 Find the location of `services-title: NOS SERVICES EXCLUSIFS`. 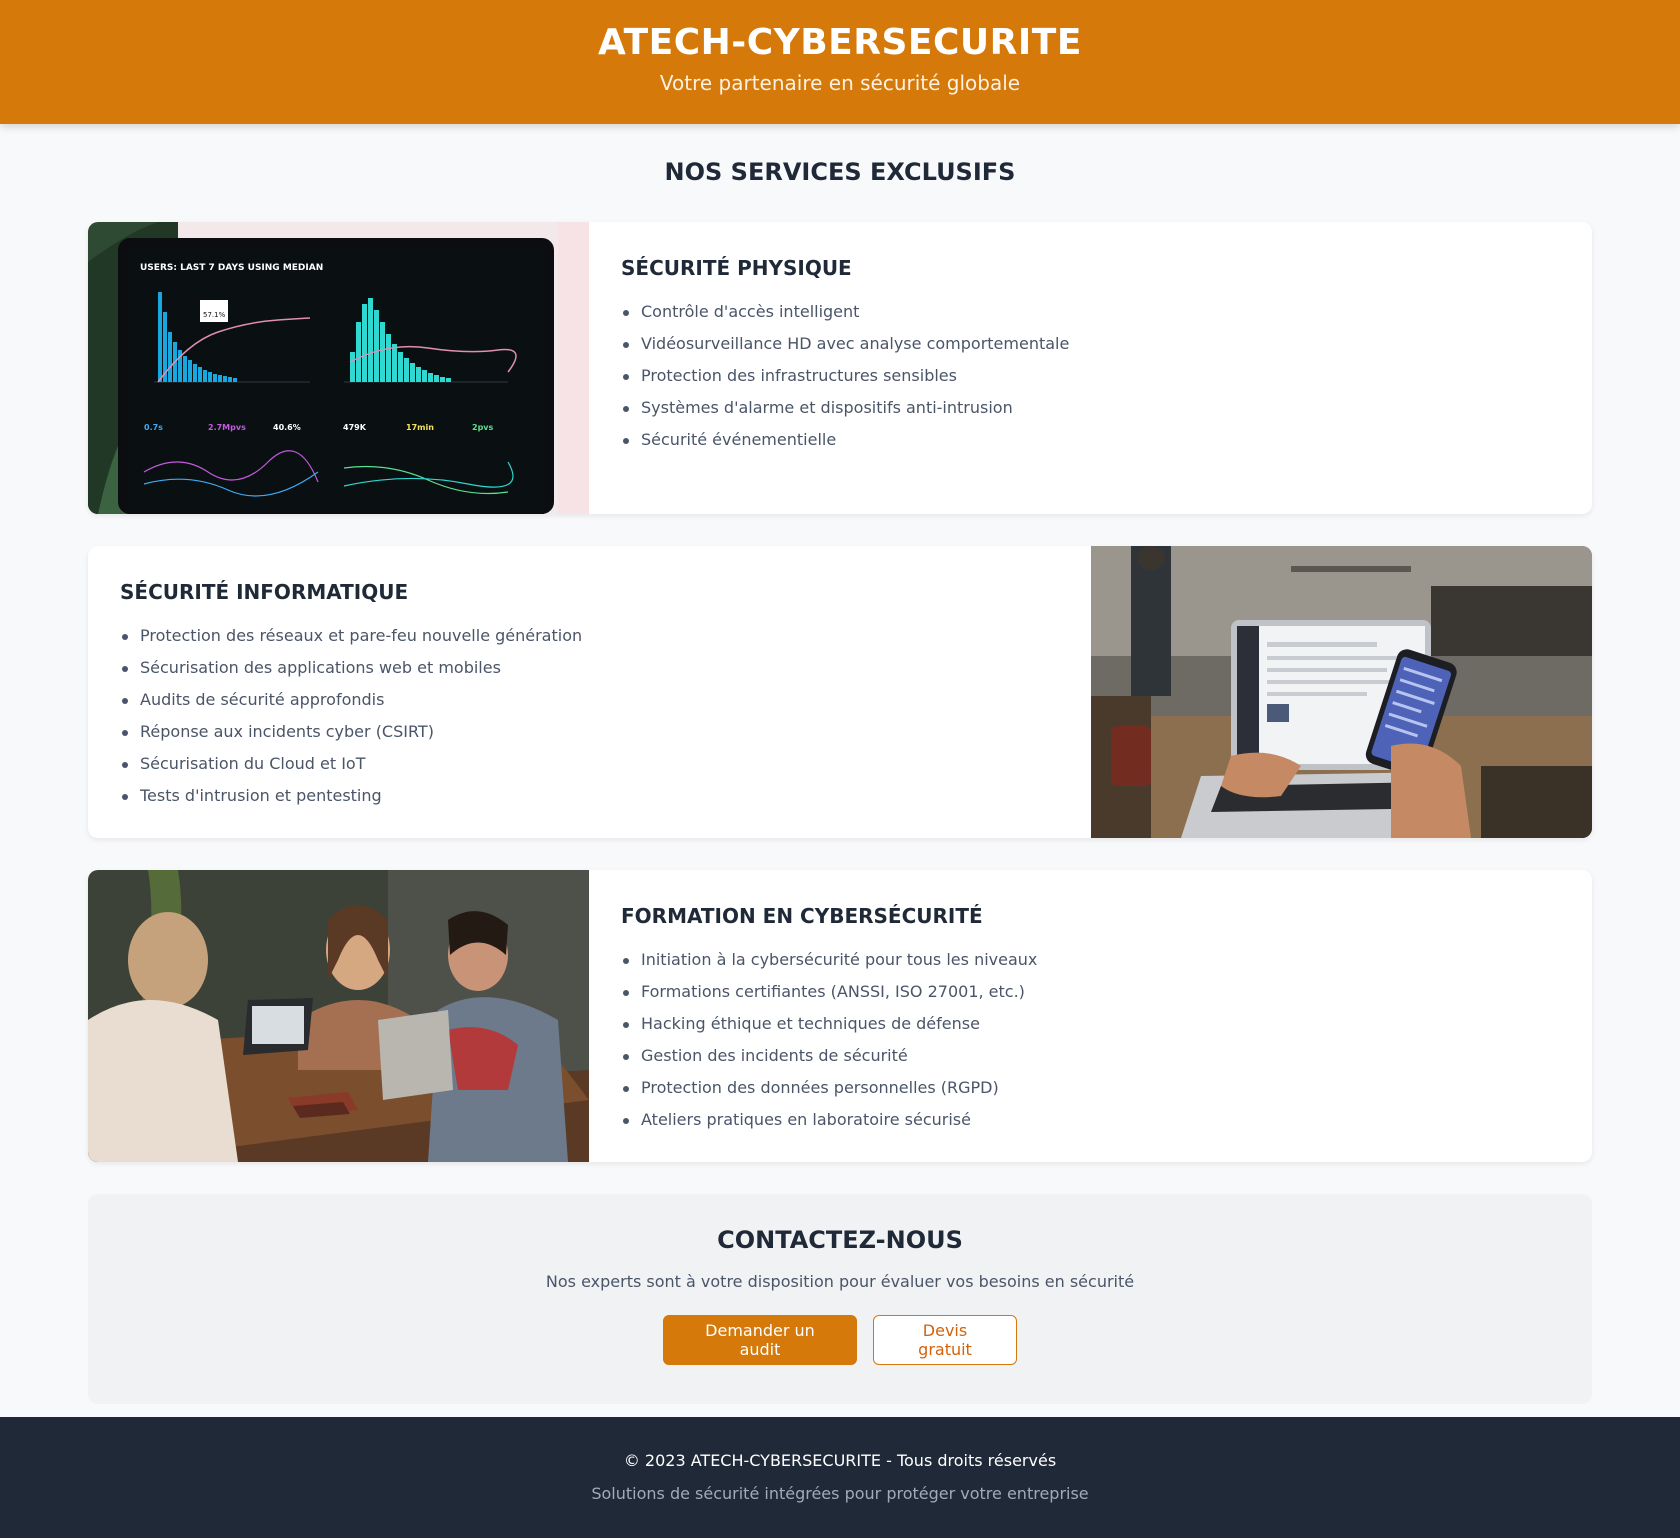

services-title: NOS SERVICES EXCLUSIFS is located at coordinates (840, 172).